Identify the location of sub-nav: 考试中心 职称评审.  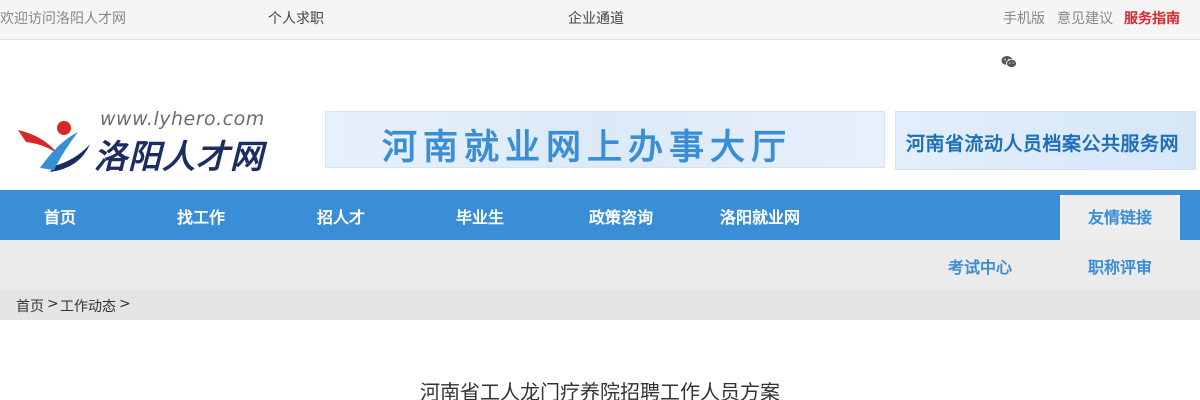
(600, 265).